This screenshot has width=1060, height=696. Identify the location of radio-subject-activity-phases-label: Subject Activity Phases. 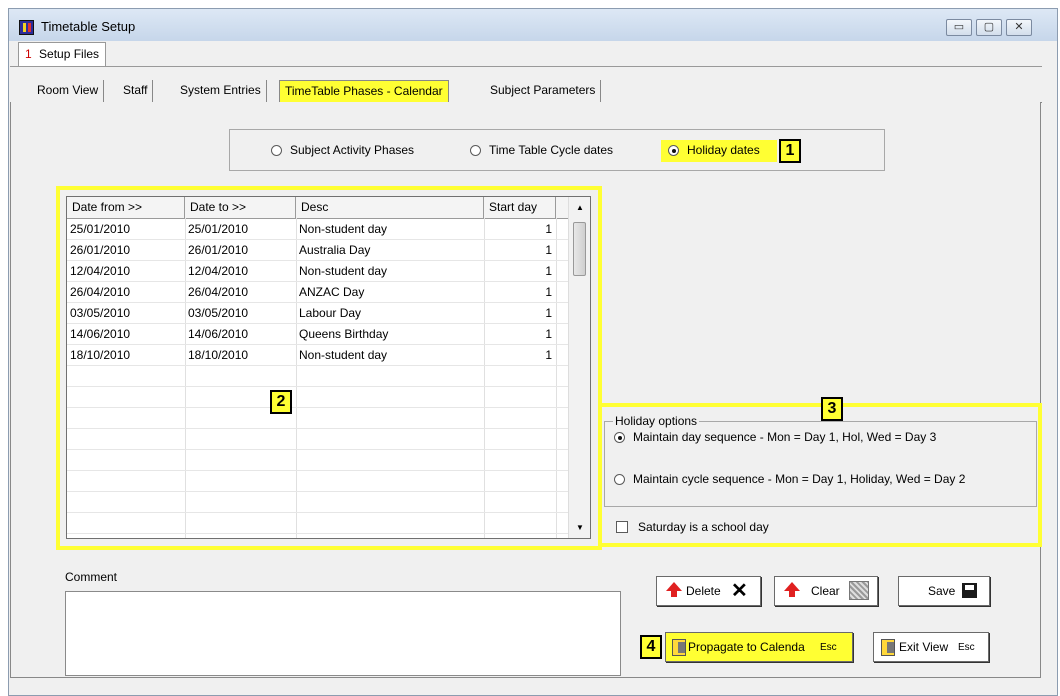
(352, 150).